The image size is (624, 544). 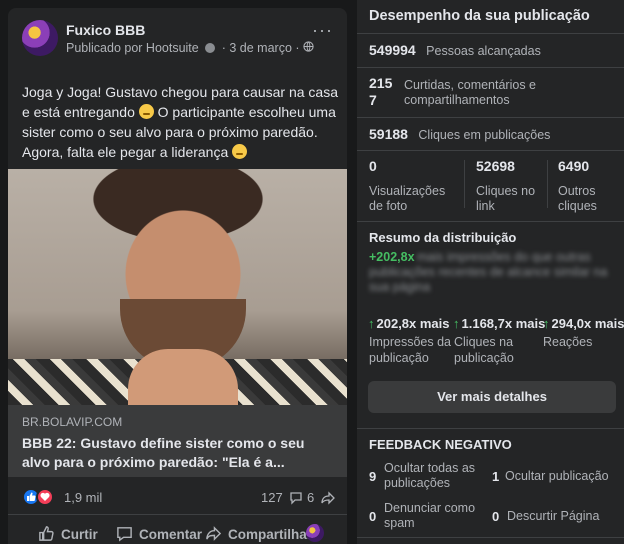 I want to click on unlike-page-label: Descurtir Página, so click(x=553, y=516).